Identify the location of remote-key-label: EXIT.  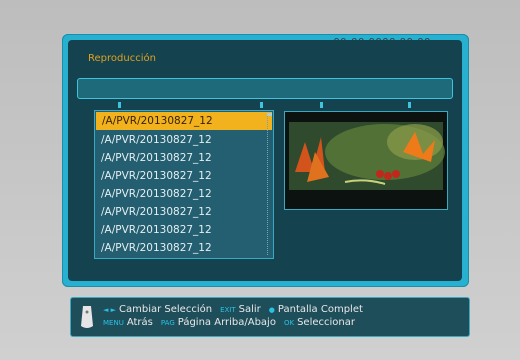
(228, 310).